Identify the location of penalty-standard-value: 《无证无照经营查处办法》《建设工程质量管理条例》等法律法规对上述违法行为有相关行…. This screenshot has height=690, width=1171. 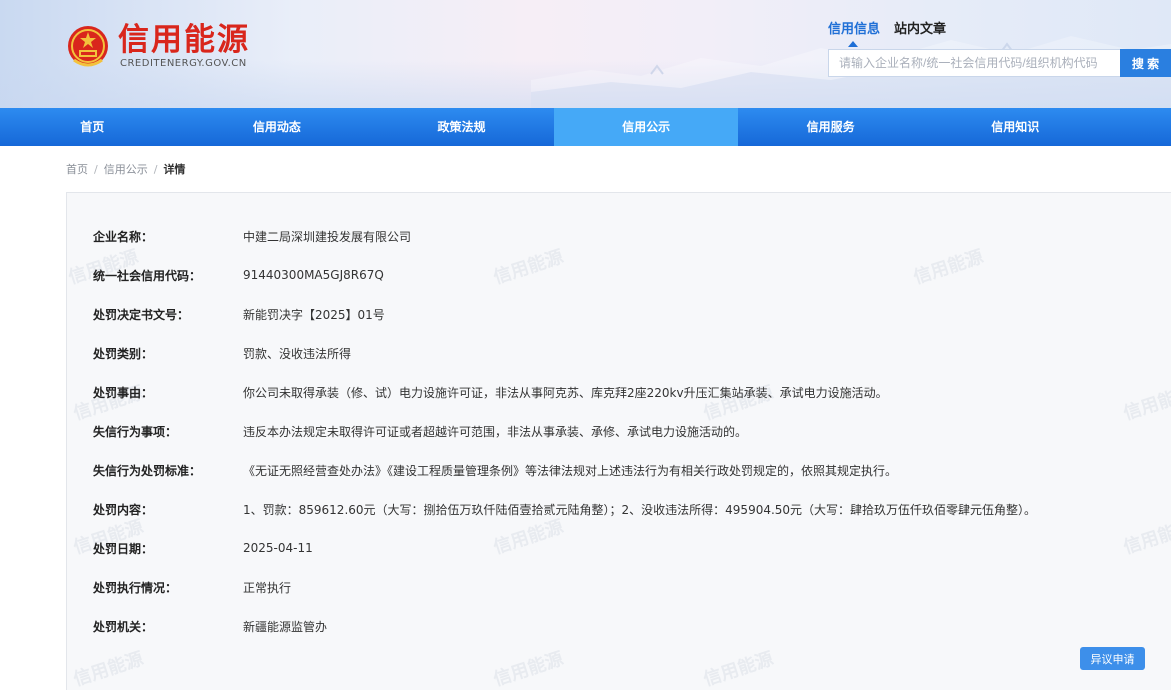
(570, 470).